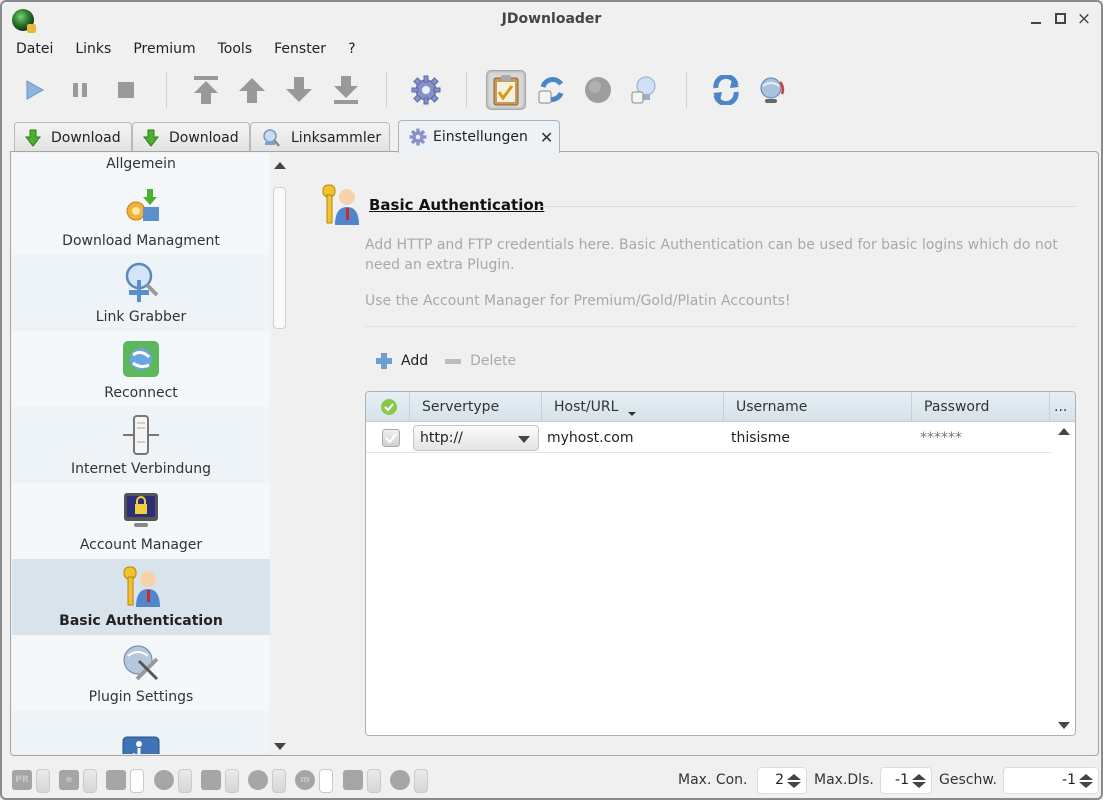 This screenshot has height=800, width=1103. I want to click on plugin-status-icon: e, so click(69, 780).